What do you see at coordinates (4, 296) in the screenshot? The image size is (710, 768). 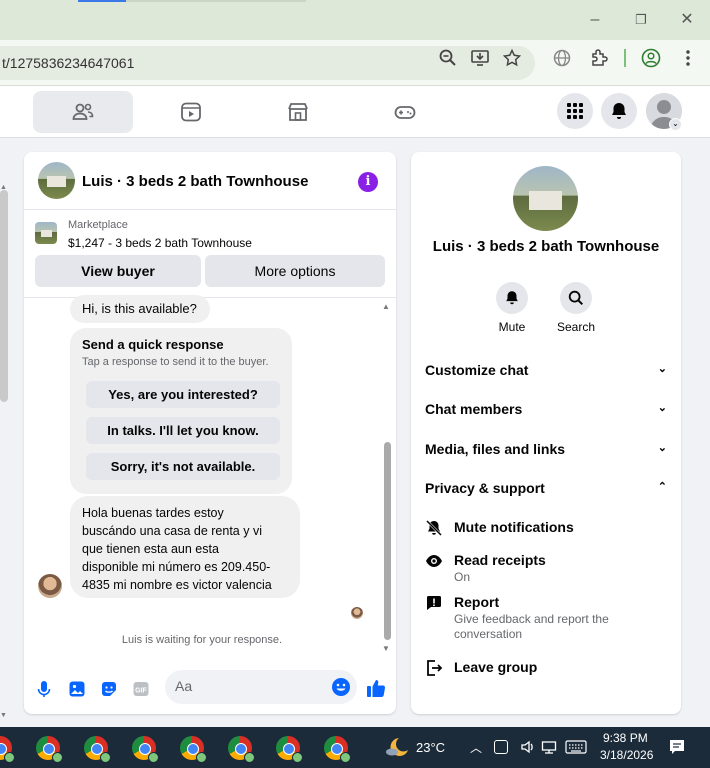 I see `page-scrollbar` at bounding box center [4, 296].